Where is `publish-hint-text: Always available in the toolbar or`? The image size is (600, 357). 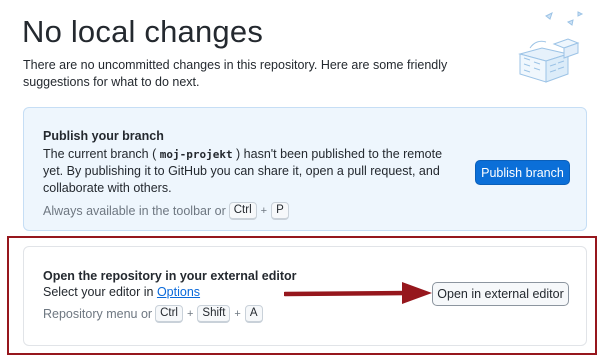
publish-hint-text: Always available in the toolbar or is located at coordinates (134, 211).